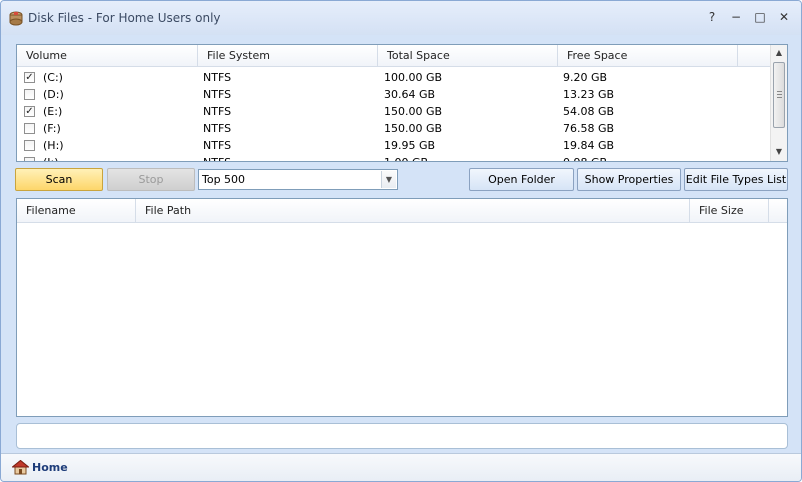  Describe the element at coordinates (629, 179) in the screenshot. I see `show-properties-button: Show Properties` at that location.